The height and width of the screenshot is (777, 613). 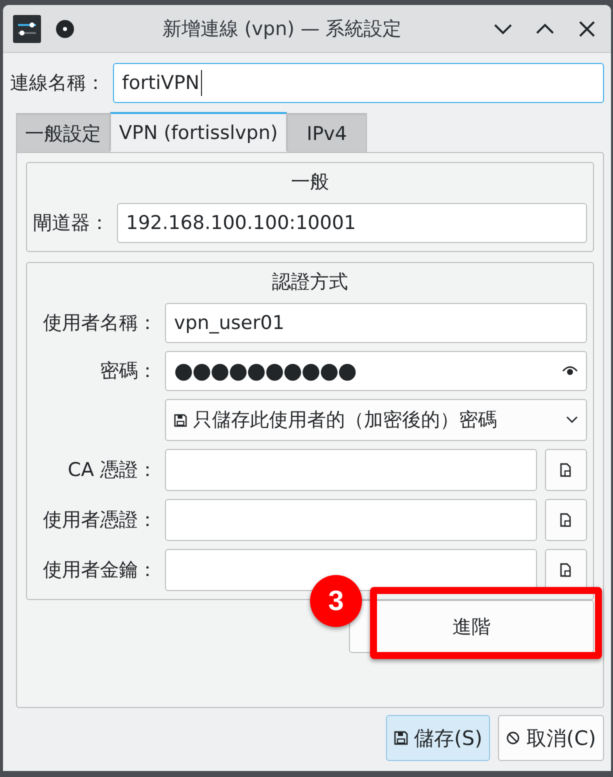 What do you see at coordinates (310, 182) in the screenshot?
I see `group-heading: 一般` at bounding box center [310, 182].